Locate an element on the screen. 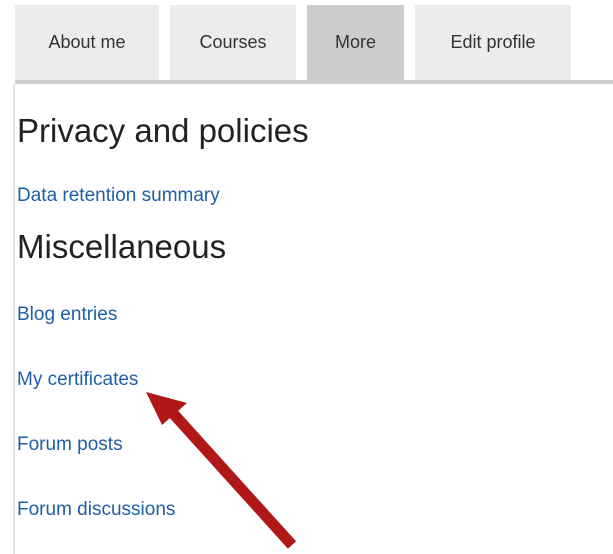 This screenshot has height=554, width=613. my-certificates-link: My certificates is located at coordinates (77, 379).